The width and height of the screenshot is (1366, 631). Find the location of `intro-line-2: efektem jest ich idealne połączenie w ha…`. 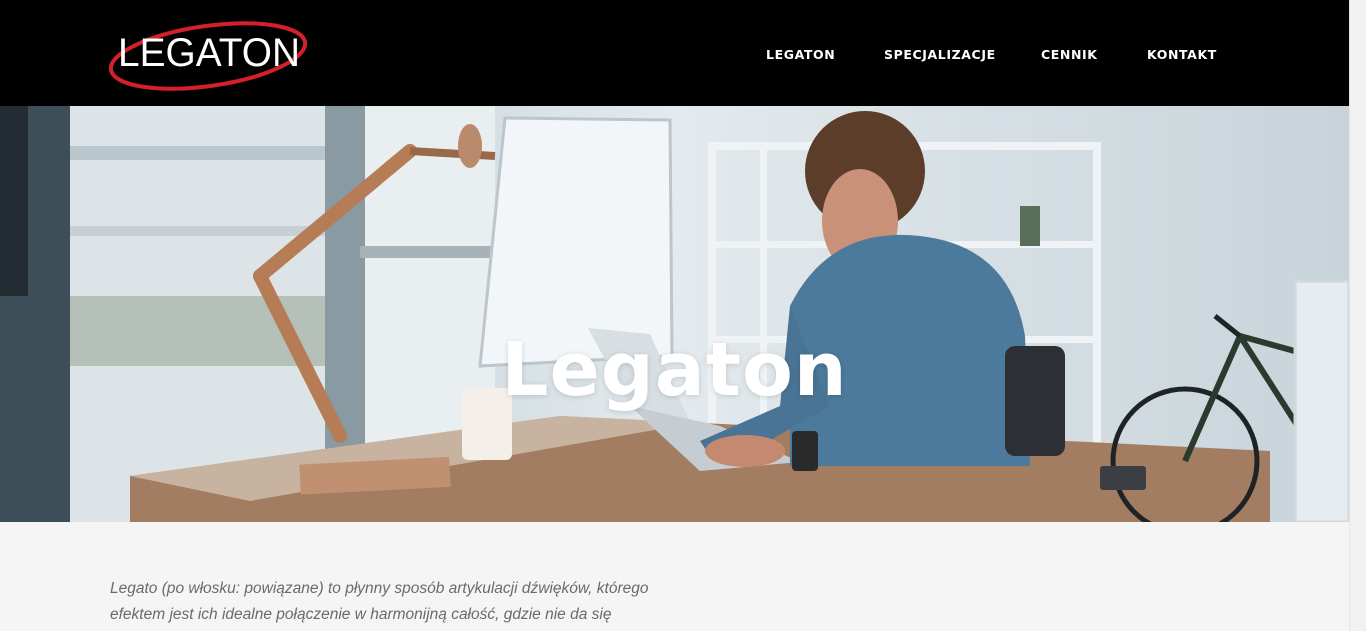

intro-line-2: efektem jest ich idealne połączenie w ha… is located at coordinates (361, 614).